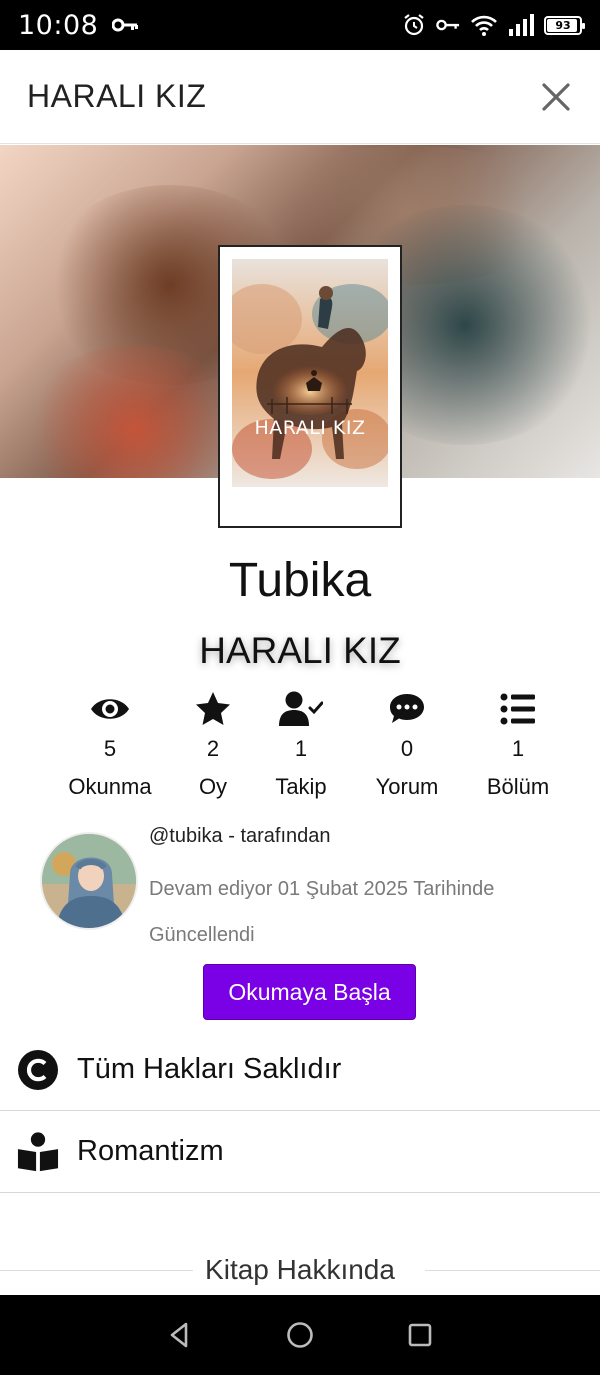 This screenshot has height=1375, width=600. I want to click on app-header: HARALI KIZ, so click(300, 97).